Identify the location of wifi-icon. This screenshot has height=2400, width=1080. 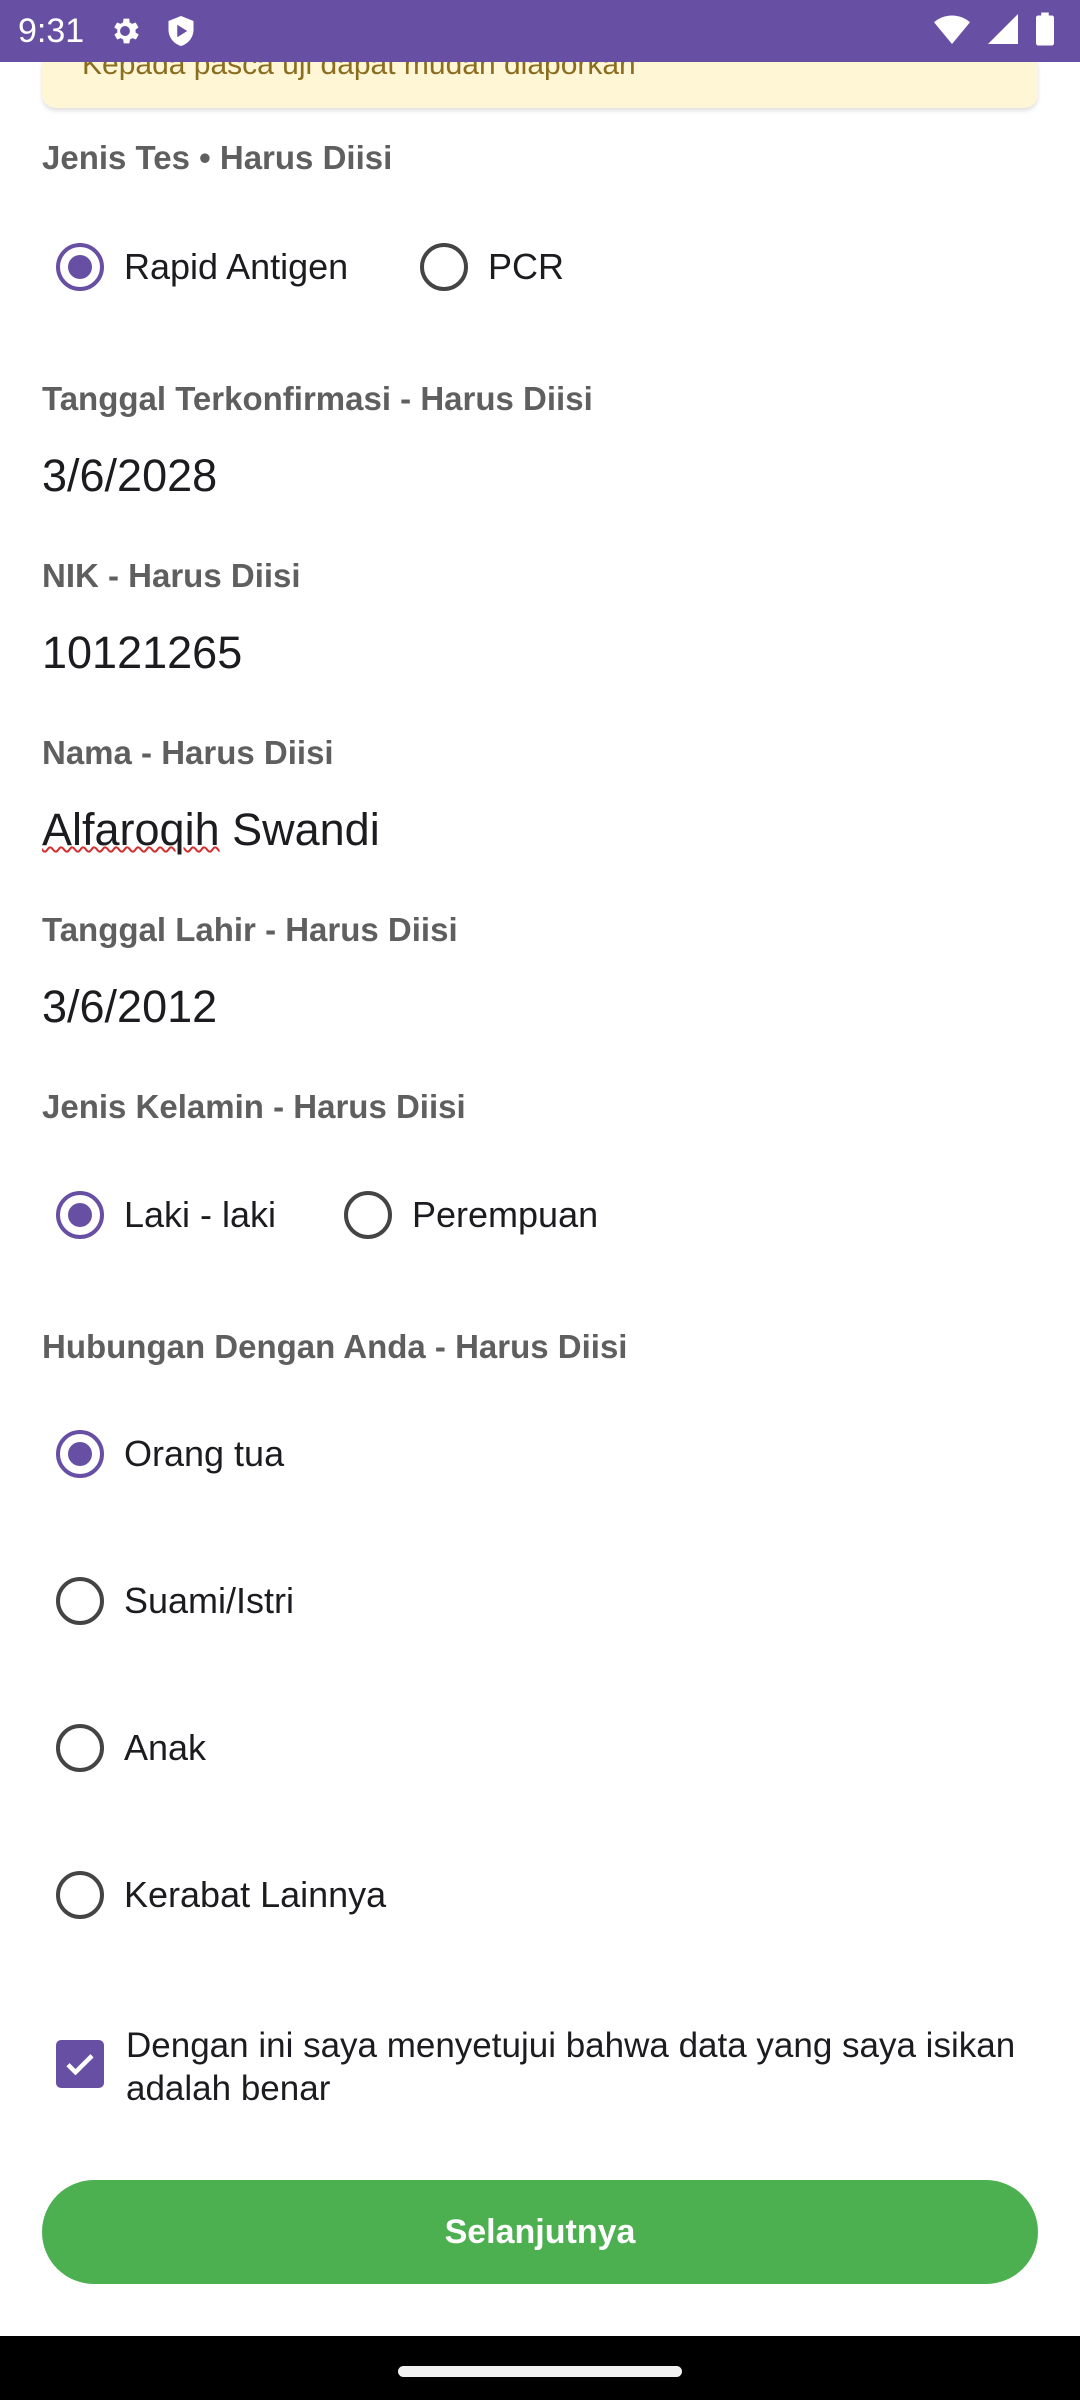
(952, 31).